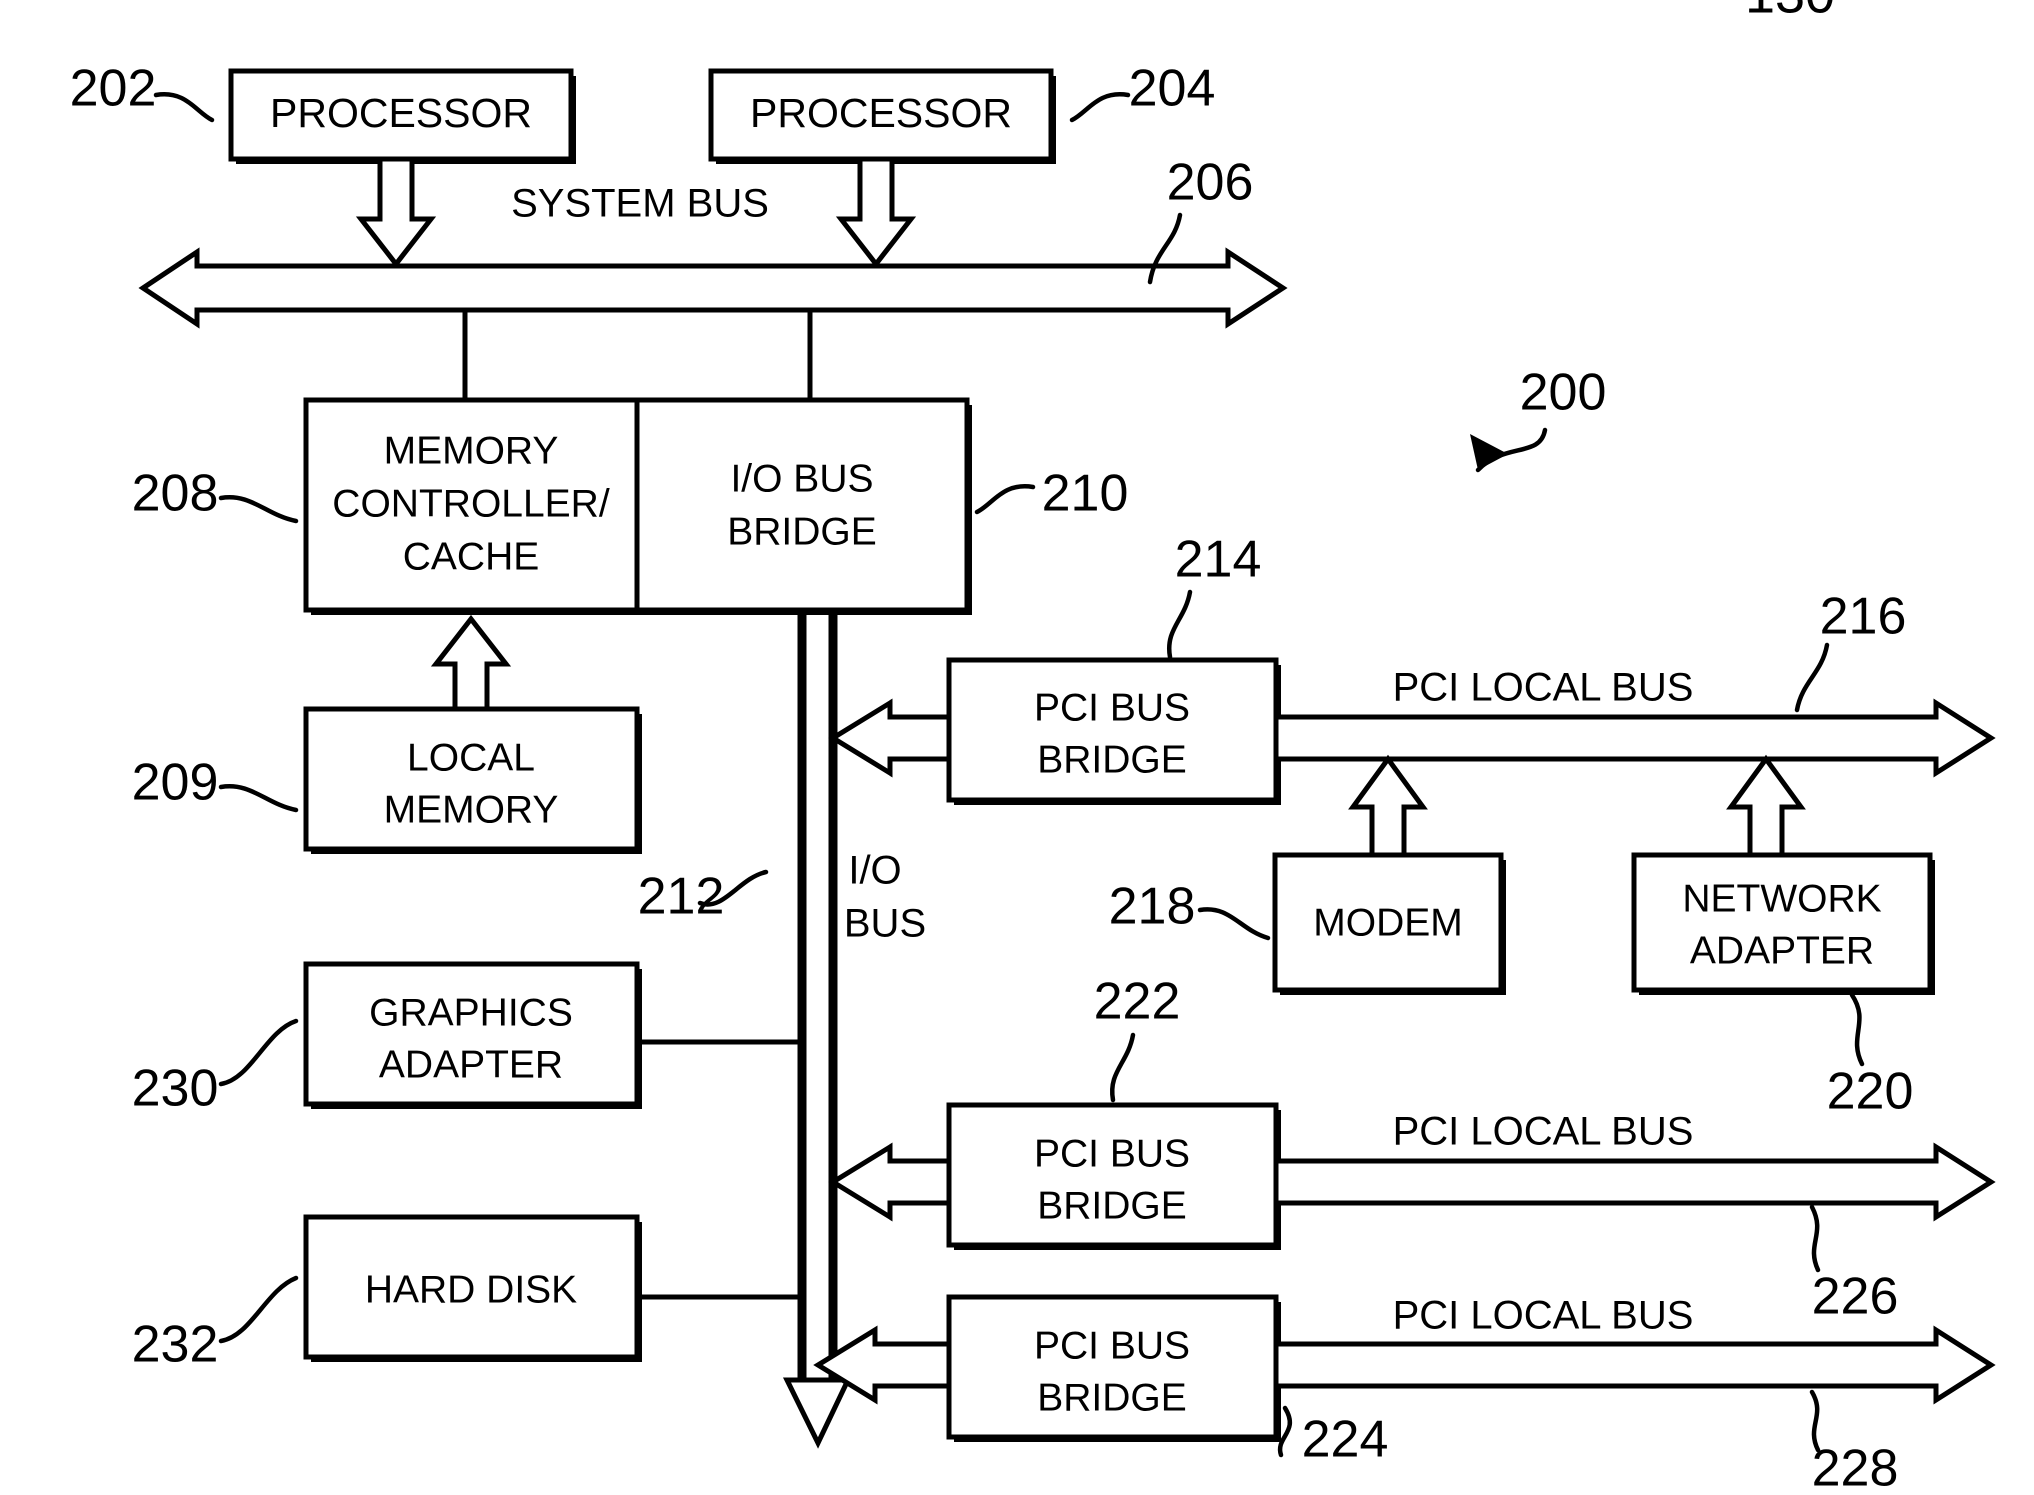 This screenshot has height=1495, width=2034. I want to click on block-processor-2: PROCESSOR, so click(882, 116).